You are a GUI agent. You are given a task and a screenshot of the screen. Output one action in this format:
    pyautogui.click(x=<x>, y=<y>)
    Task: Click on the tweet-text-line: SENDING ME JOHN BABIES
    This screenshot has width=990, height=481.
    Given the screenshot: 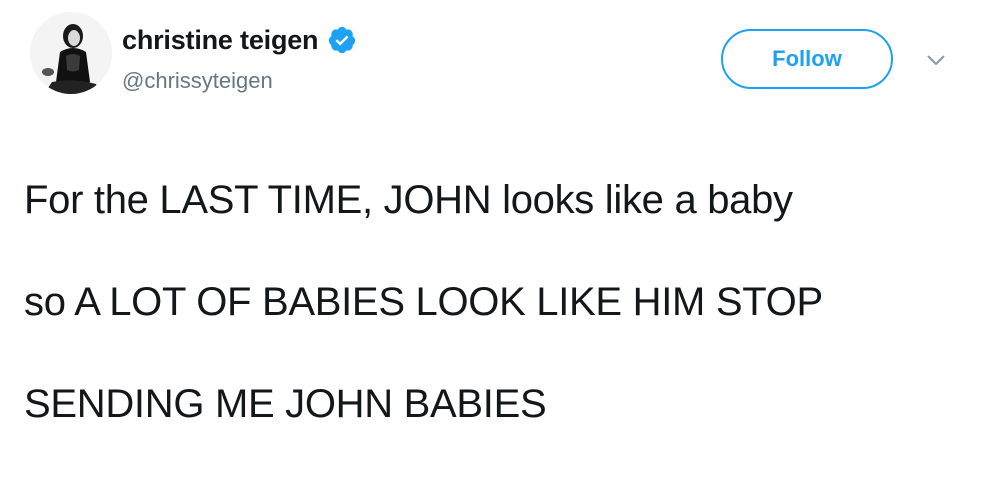 What is the action you would take?
    pyautogui.click(x=285, y=404)
    